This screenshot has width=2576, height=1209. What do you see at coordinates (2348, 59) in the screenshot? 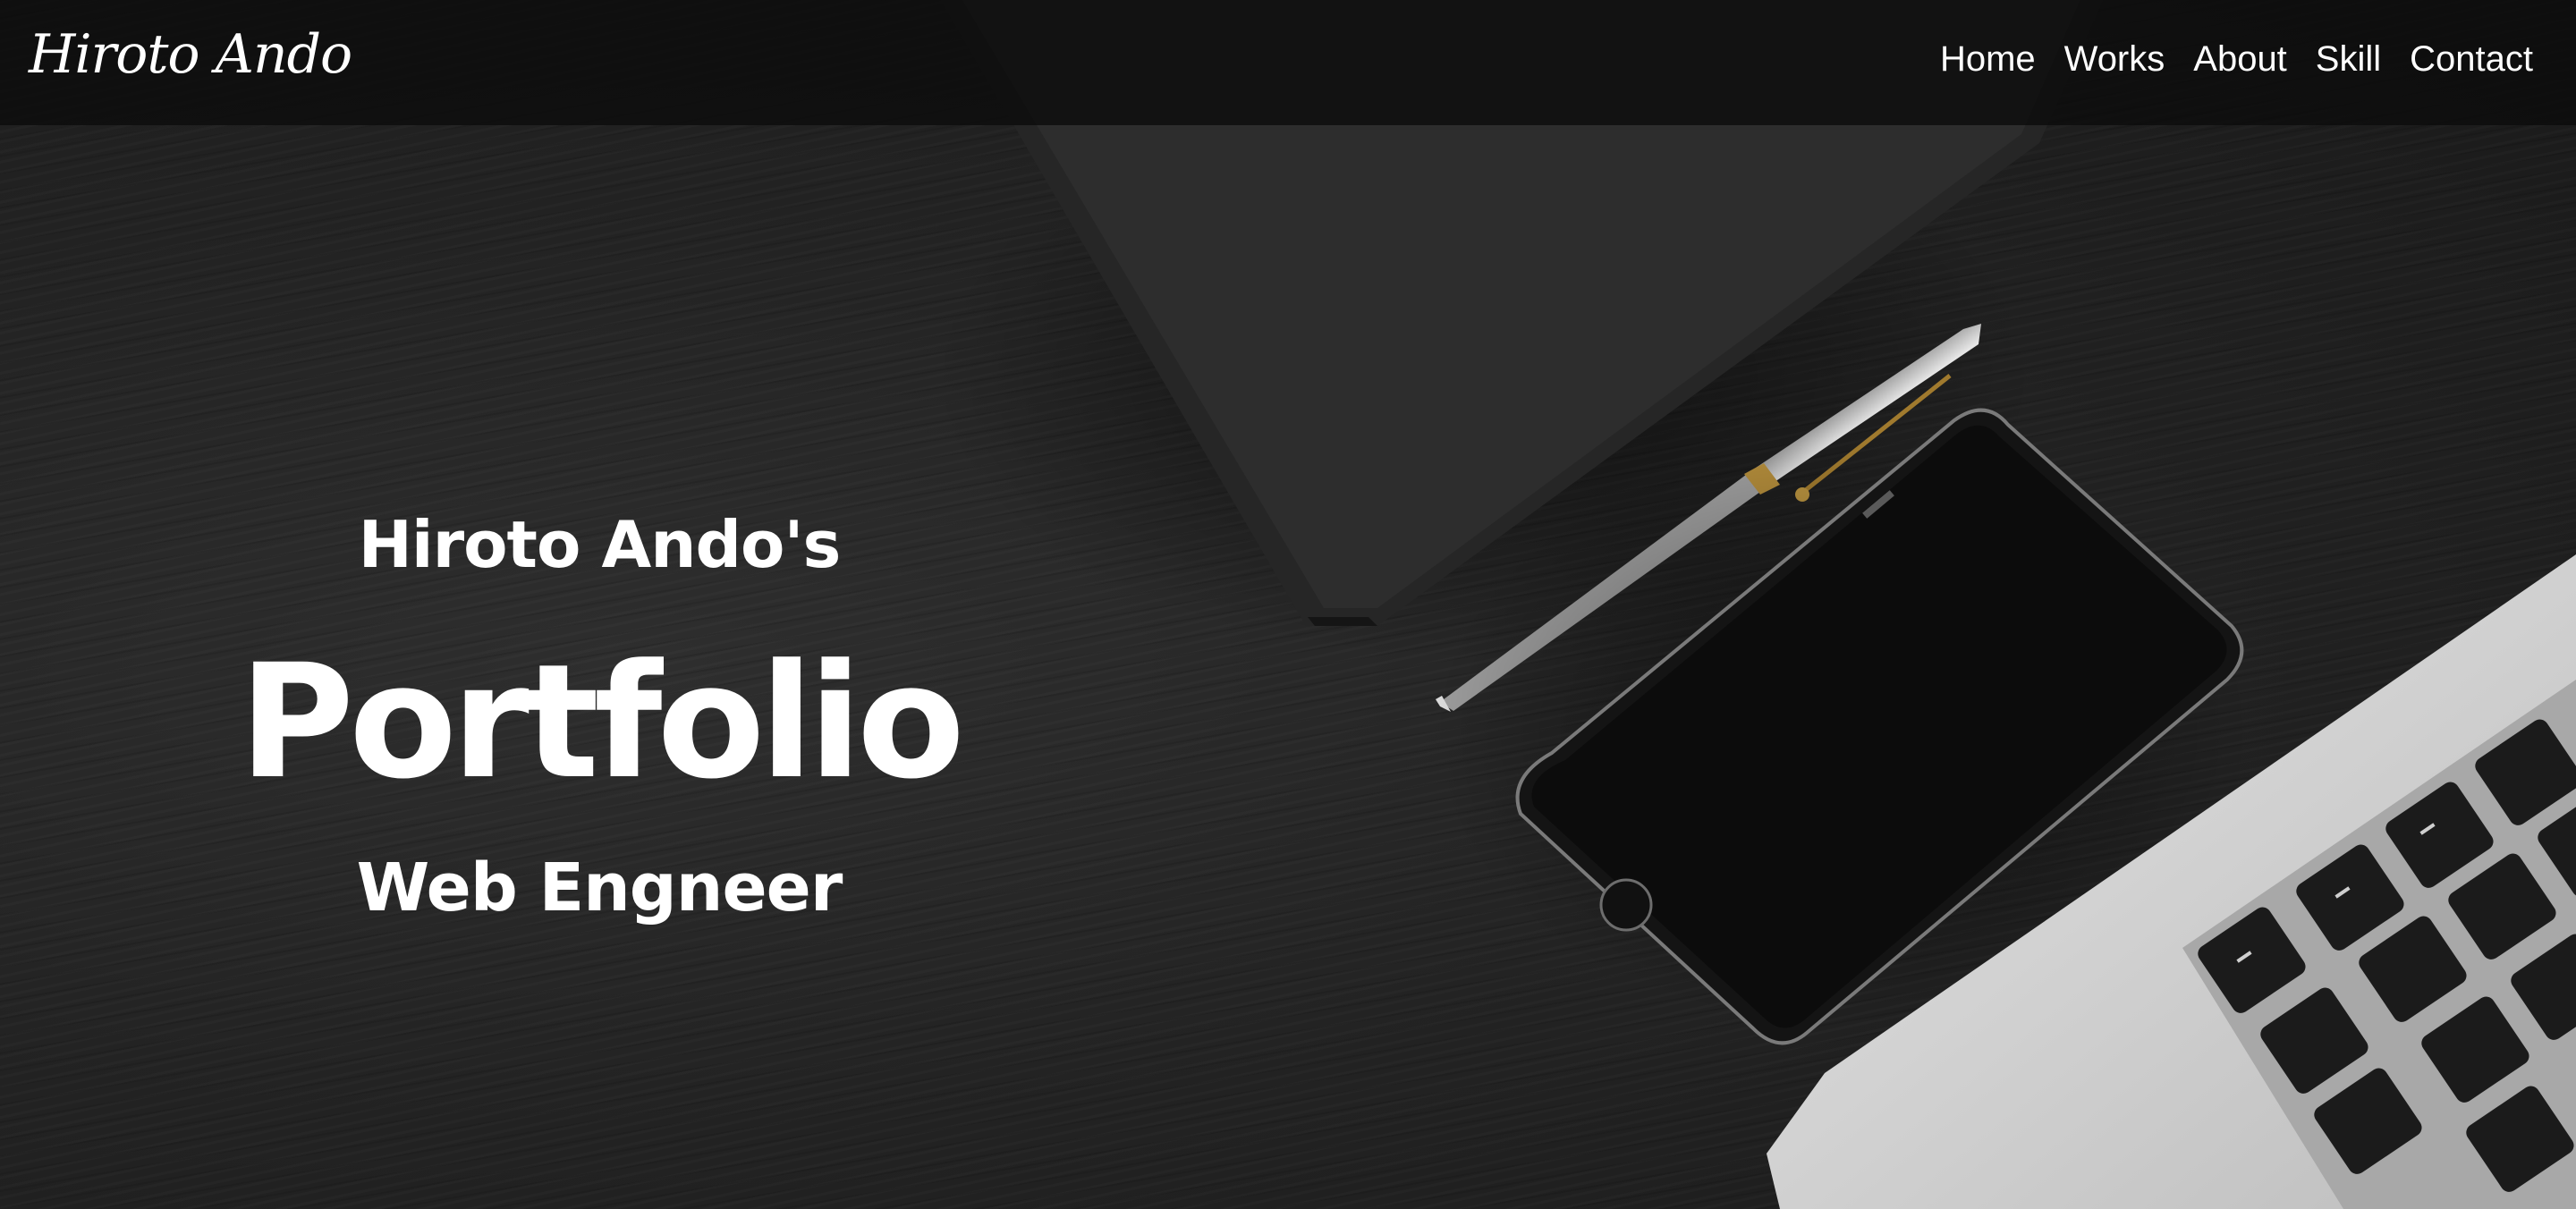
I see `nav-link-skill: Skill` at bounding box center [2348, 59].